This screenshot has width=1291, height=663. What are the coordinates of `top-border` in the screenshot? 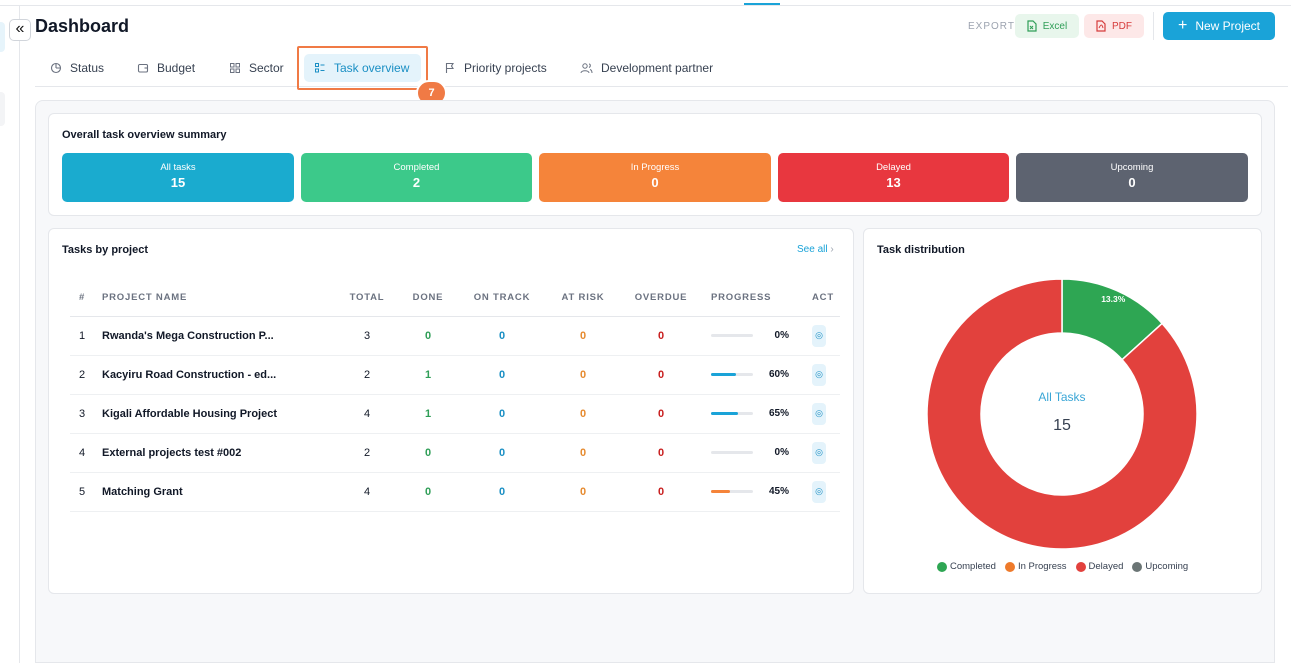 It's located at (645, 3).